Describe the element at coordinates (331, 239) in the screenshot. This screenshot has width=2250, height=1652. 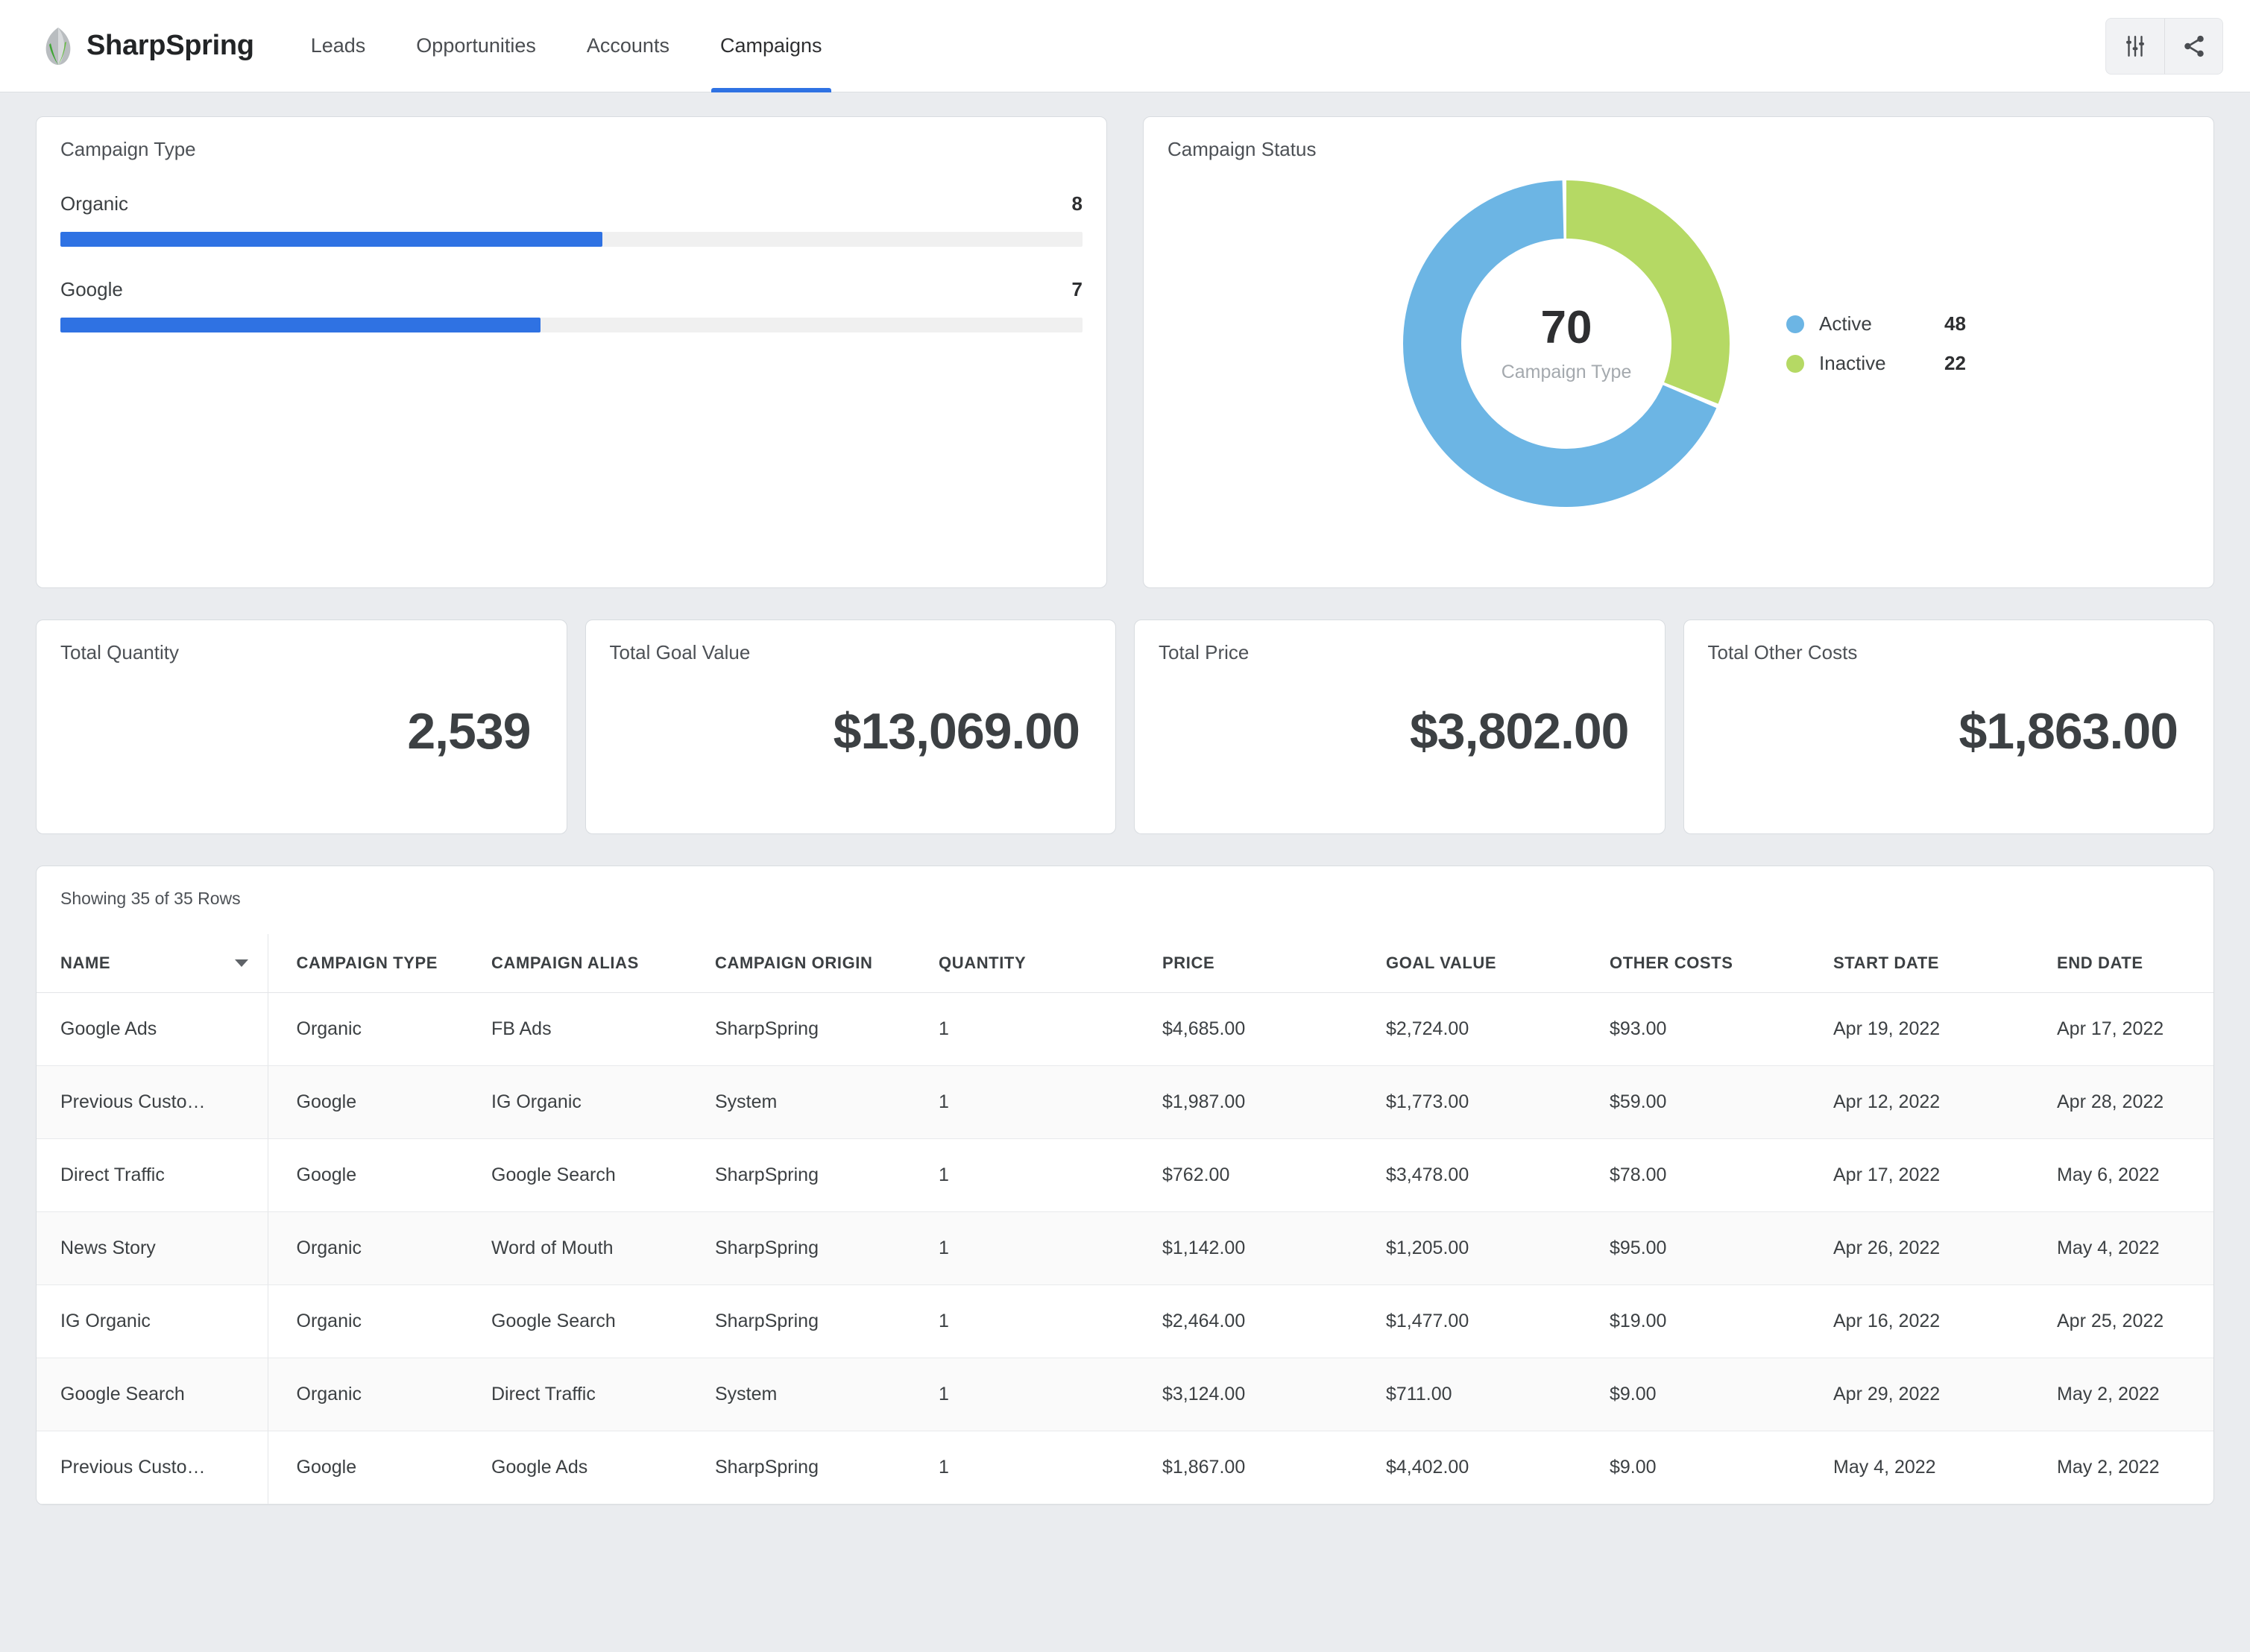
I see `bar-fill-organic` at that location.